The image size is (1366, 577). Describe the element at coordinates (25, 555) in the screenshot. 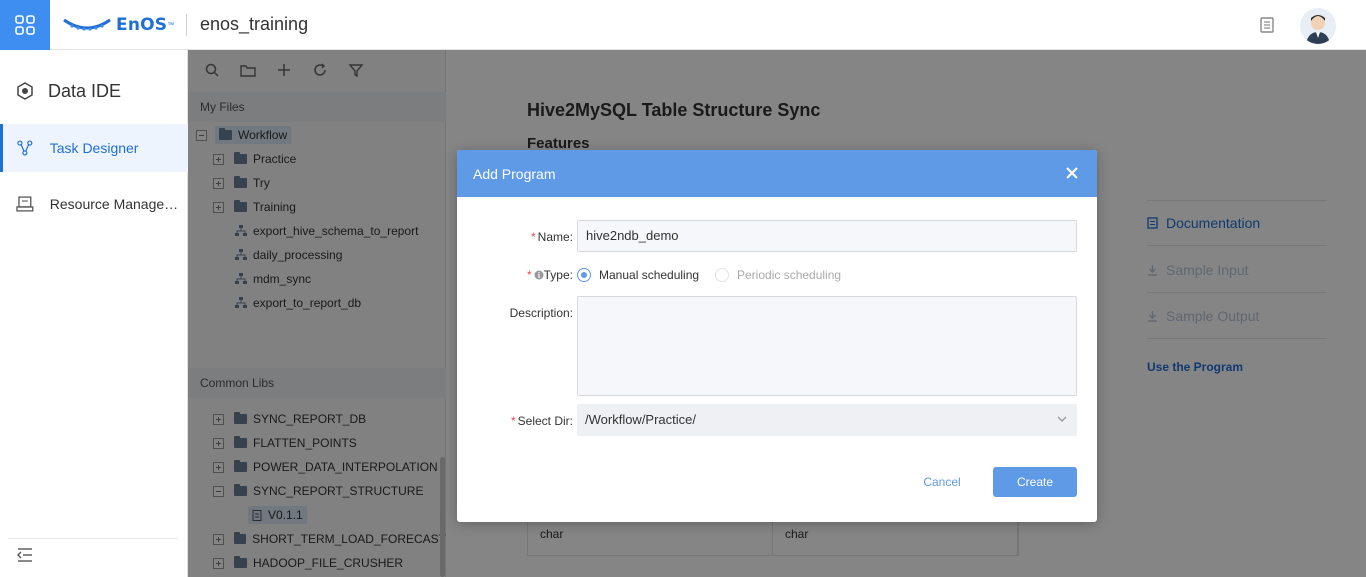

I see `collapse-menu-icon` at that location.